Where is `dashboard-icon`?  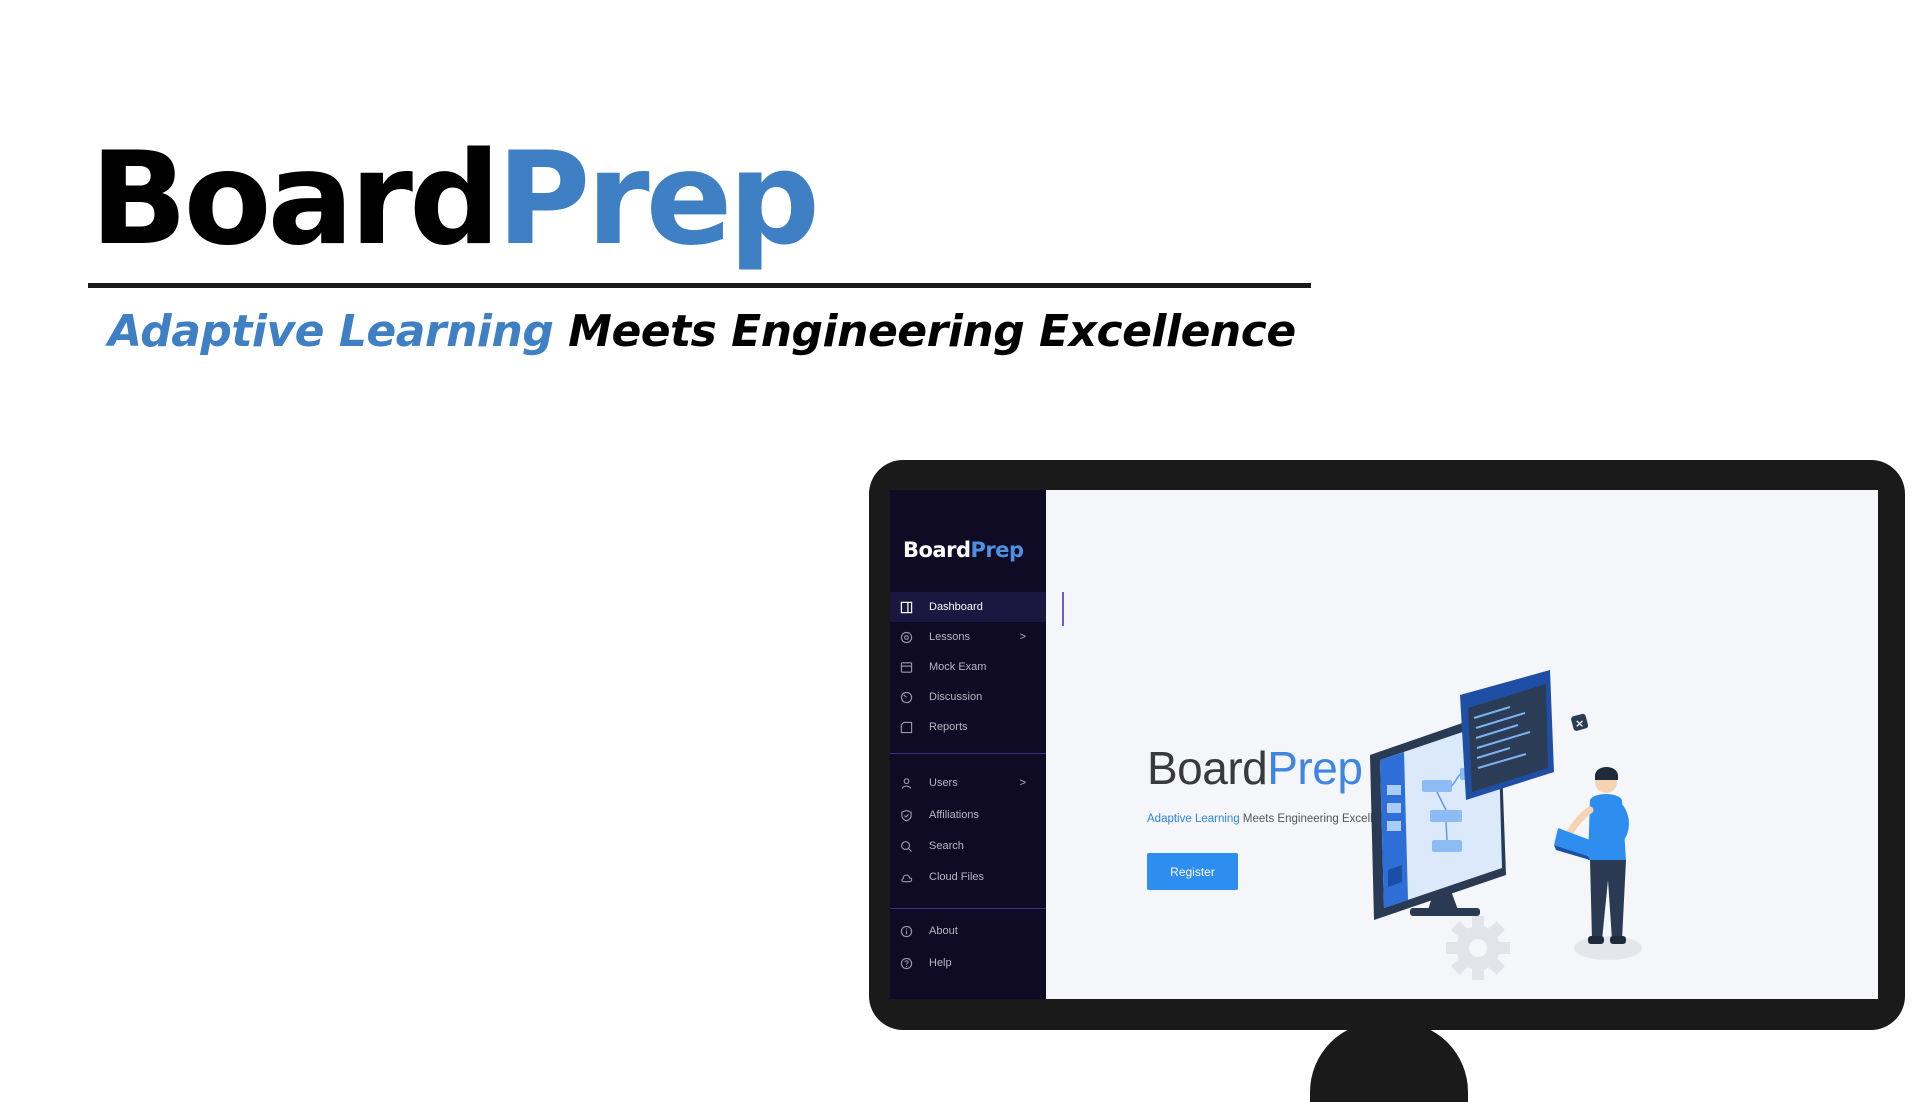
dashboard-icon is located at coordinates (906, 607).